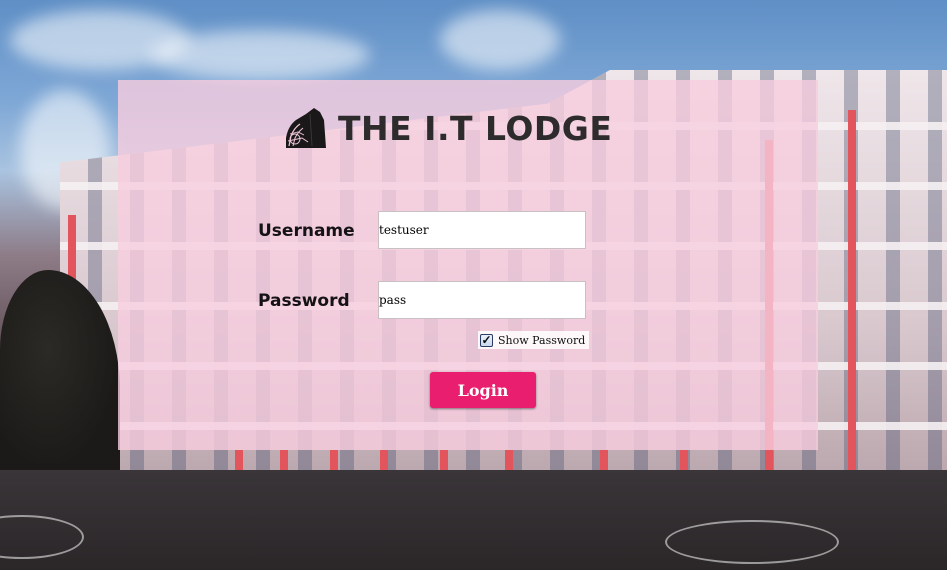 The height and width of the screenshot is (570, 947). Describe the element at coordinates (482, 300) in the screenshot. I see `password-input` at that location.